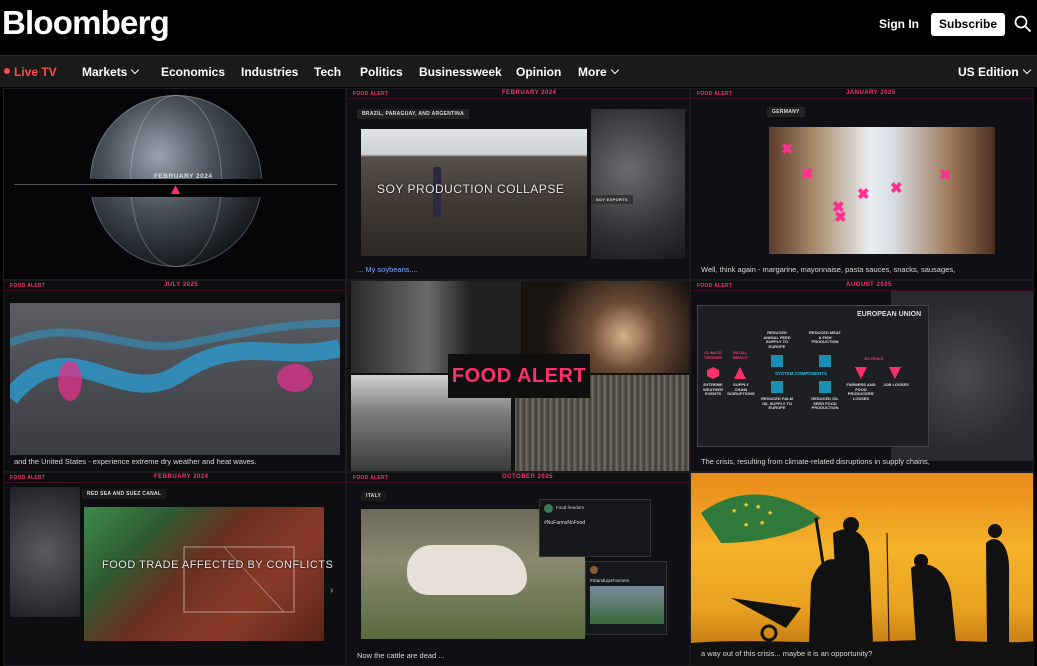  What do you see at coordinates (518, 27) in the screenshot?
I see `top-bar: Bloomberg Sign In Subscribe` at bounding box center [518, 27].